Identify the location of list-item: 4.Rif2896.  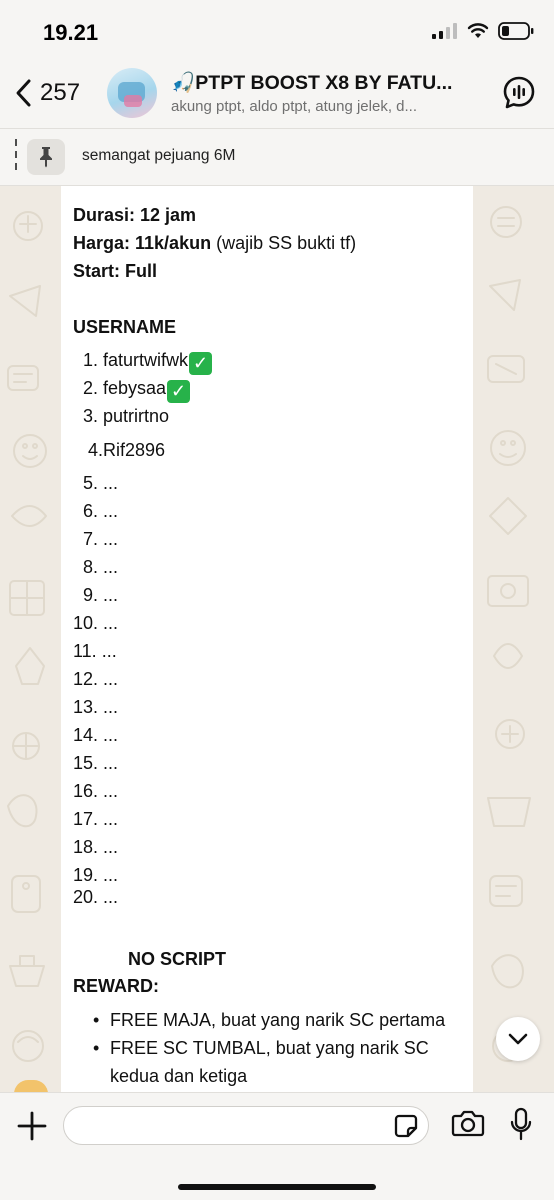
(127, 450).